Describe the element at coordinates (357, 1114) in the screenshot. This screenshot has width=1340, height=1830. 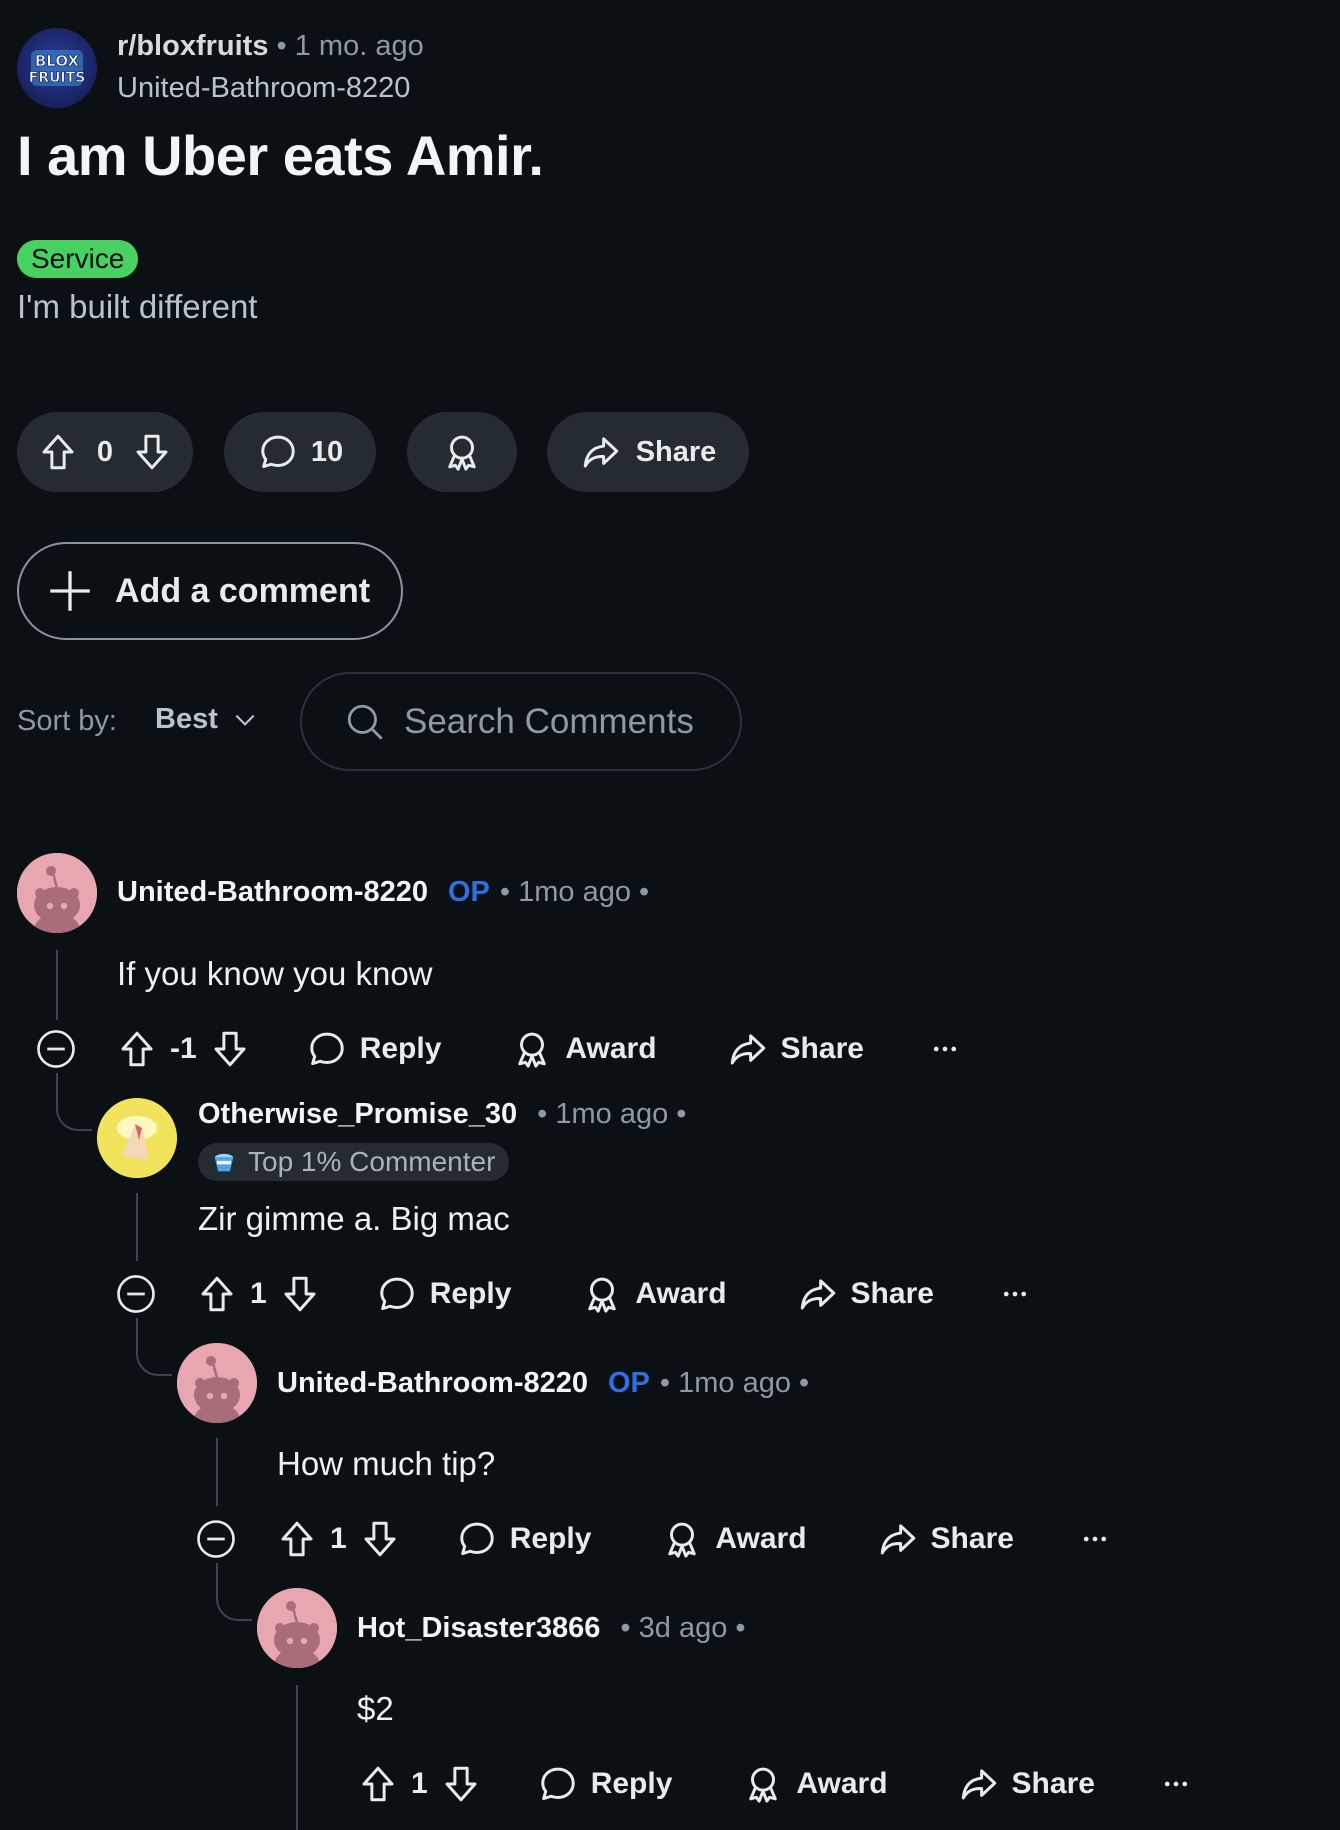
I see `comment-author: Otherwise_Promise_30` at that location.